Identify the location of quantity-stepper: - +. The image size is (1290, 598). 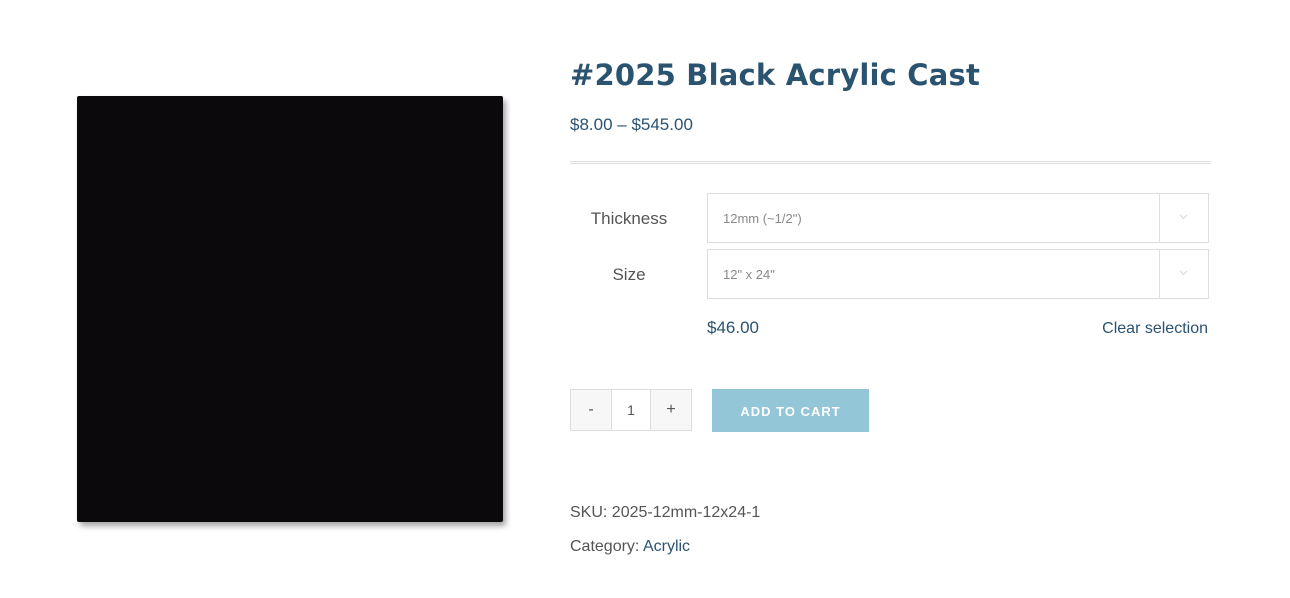
(631, 410).